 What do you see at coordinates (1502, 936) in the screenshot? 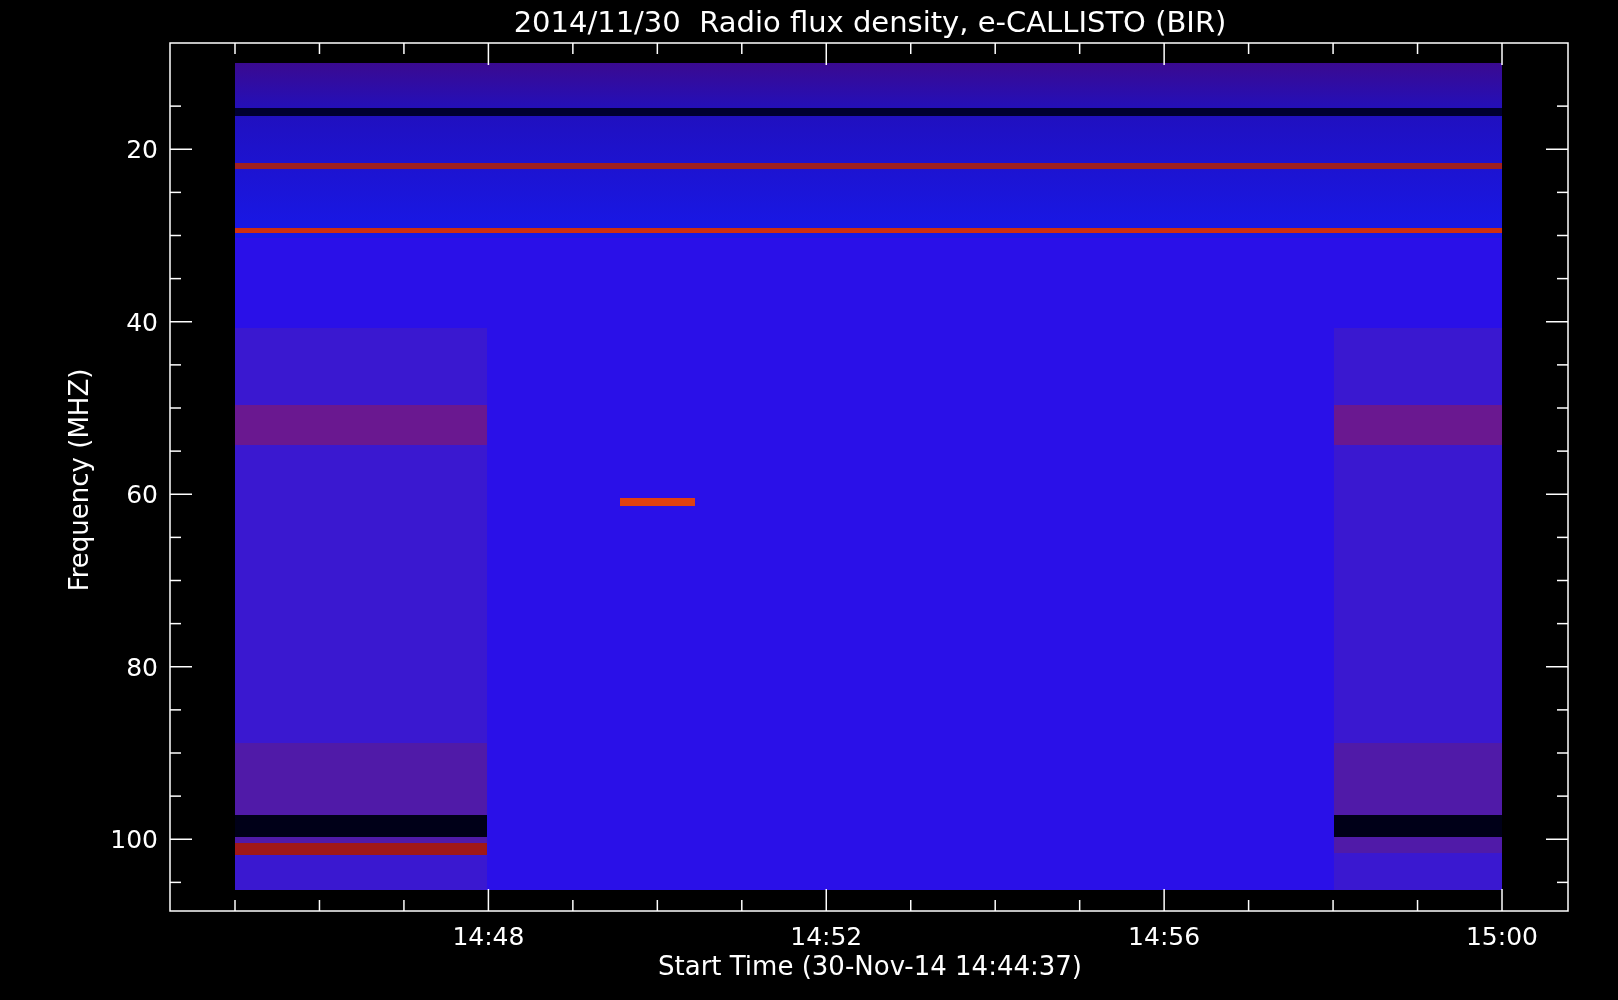
I see `tick-label: 15:00` at bounding box center [1502, 936].